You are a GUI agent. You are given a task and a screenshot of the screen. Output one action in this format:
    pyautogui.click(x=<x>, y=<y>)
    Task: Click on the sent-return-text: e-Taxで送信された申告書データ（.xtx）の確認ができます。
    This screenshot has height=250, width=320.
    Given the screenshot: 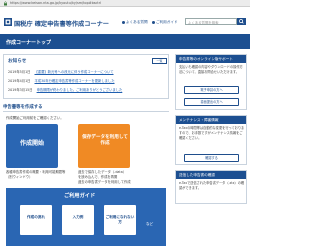 What is the action you would take?
    pyautogui.click(x=212, y=185)
    